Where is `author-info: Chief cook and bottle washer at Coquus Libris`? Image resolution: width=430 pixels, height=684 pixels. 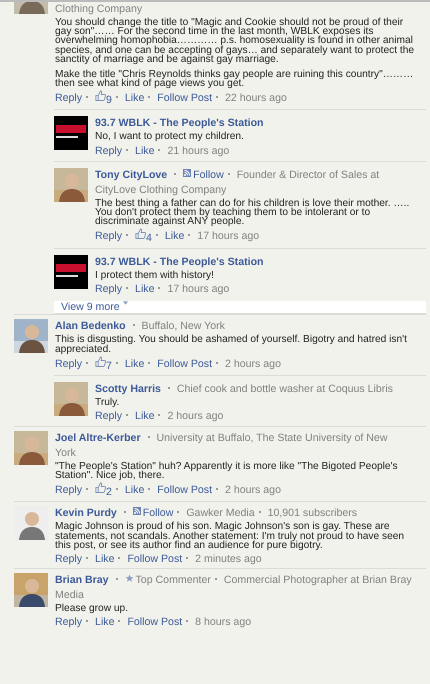
author-info: Chief cook and bottle washer at Coquus Libris is located at coordinates (284, 388).